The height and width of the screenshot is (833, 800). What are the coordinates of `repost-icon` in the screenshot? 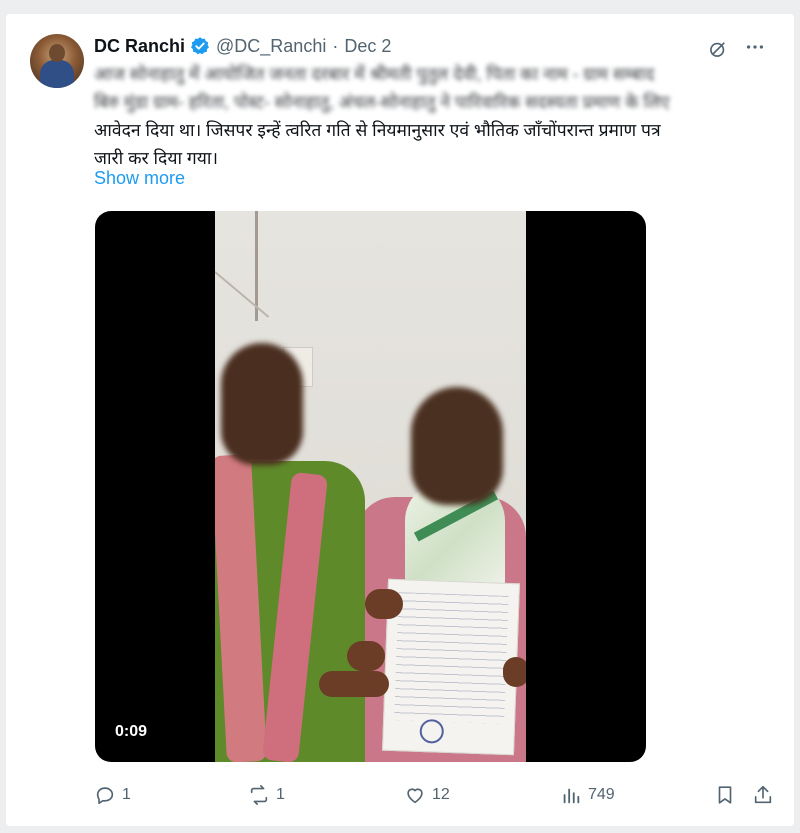 It's located at (259, 795).